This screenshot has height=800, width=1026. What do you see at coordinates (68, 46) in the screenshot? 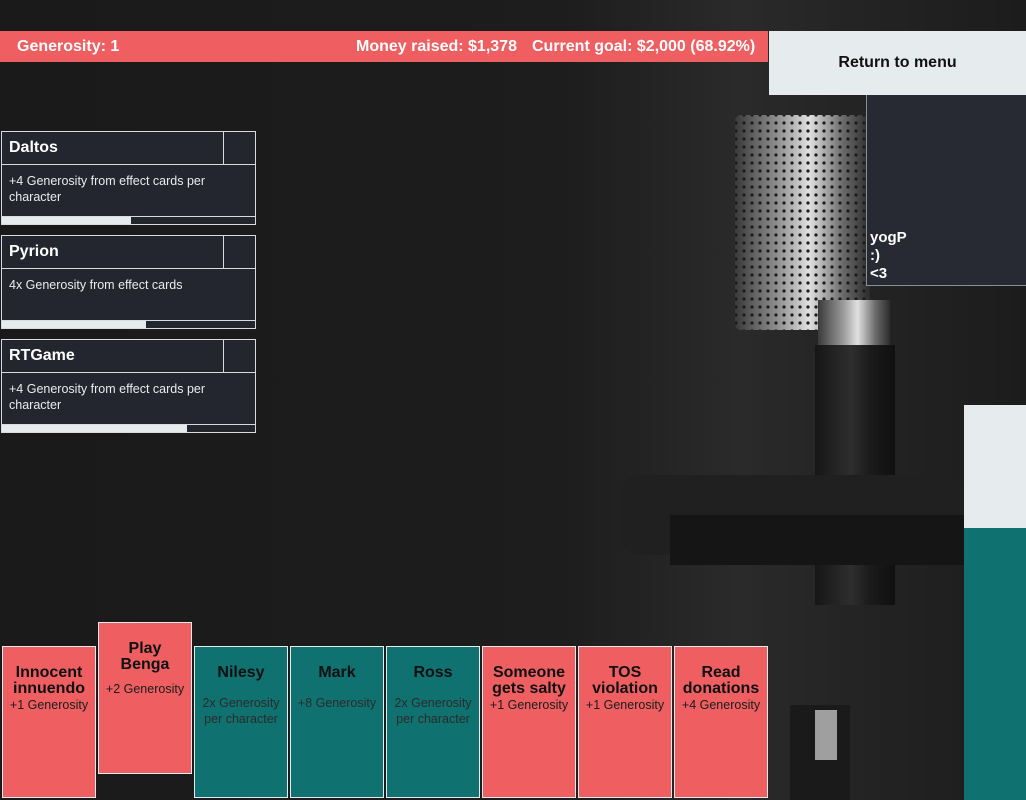
I see `generosity-counter: Generosity: 1` at bounding box center [68, 46].